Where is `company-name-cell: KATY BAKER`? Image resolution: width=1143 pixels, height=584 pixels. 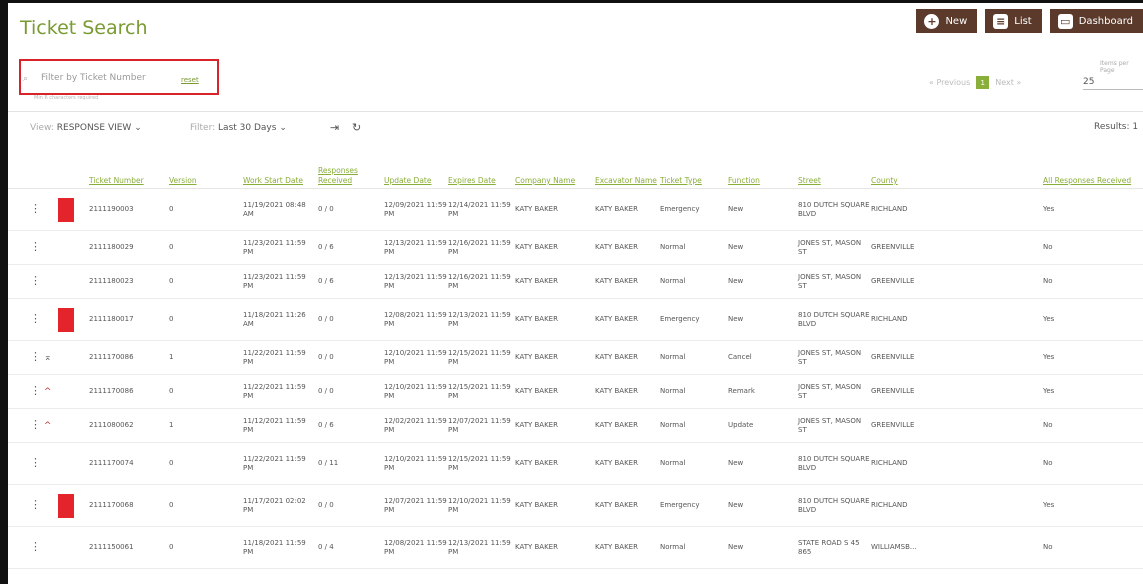 company-name-cell: KATY BAKER is located at coordinates (555, 391).